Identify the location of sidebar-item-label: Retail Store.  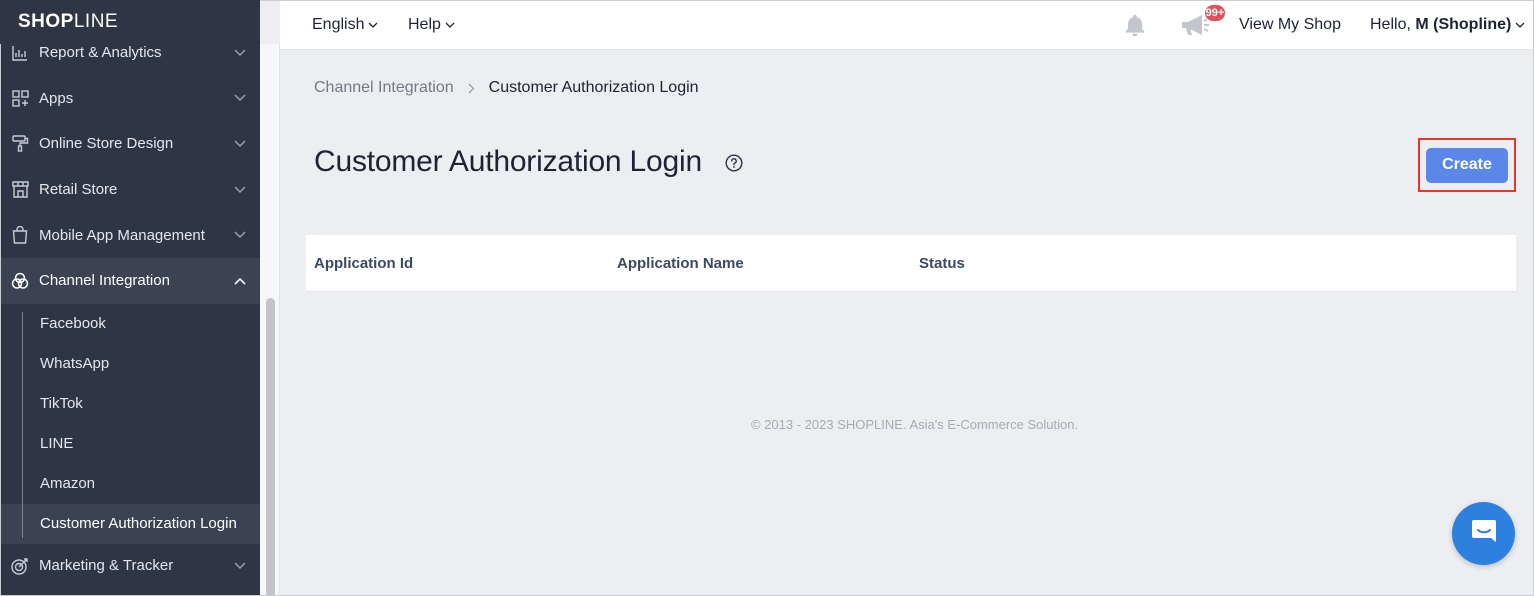
(78, 190).